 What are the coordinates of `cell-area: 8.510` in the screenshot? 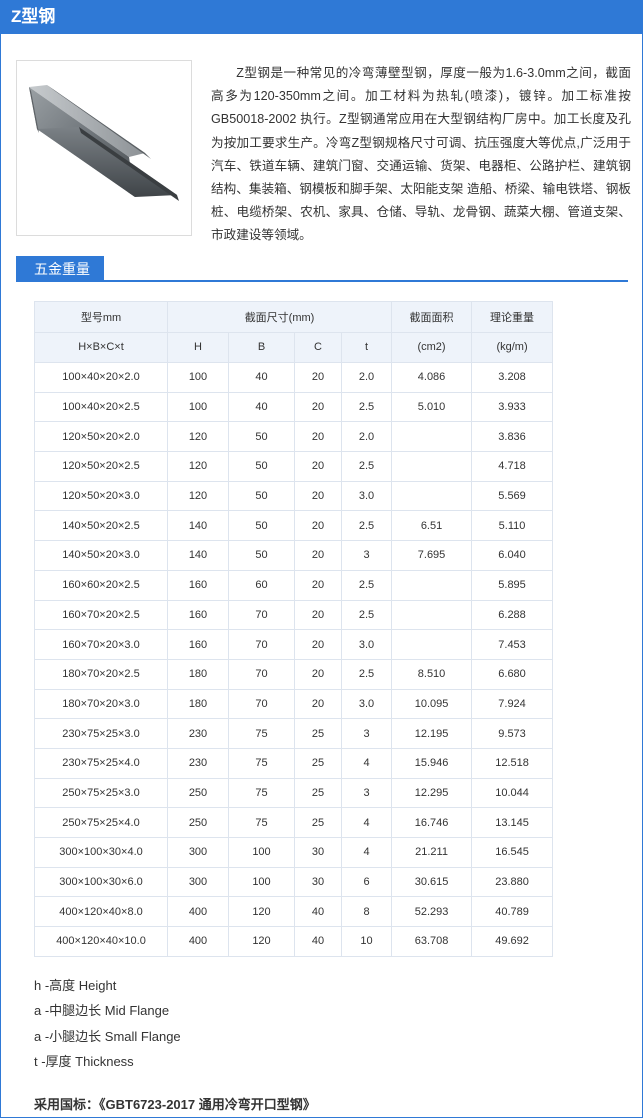 It's located at (432, 674).